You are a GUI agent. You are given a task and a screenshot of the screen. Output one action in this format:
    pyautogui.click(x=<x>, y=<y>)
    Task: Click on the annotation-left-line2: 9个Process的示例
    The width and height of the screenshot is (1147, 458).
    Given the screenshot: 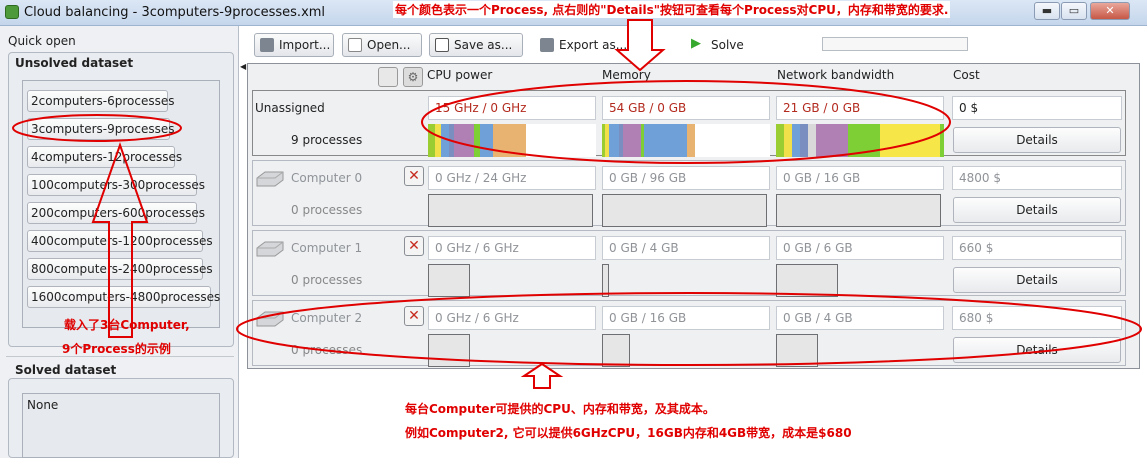 What is the action you would take?
    pyautogui.click(x=116, y=349)
    